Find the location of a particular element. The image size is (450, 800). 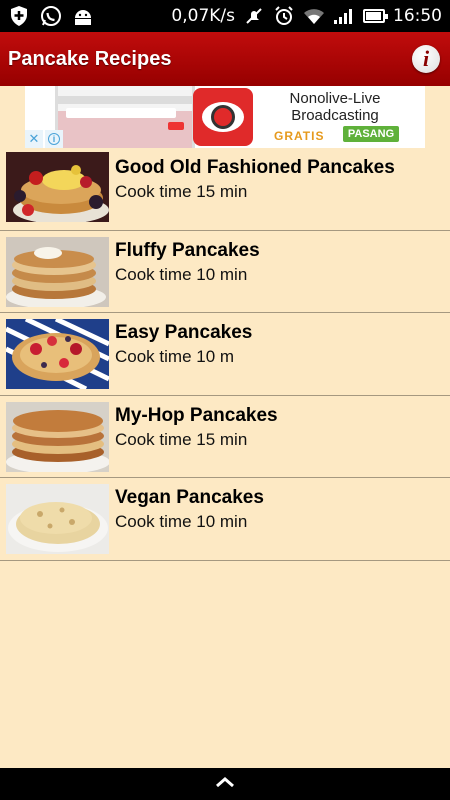

ad-title: Nonolive-Live Broadcasting is located at coordinates (335, 107).